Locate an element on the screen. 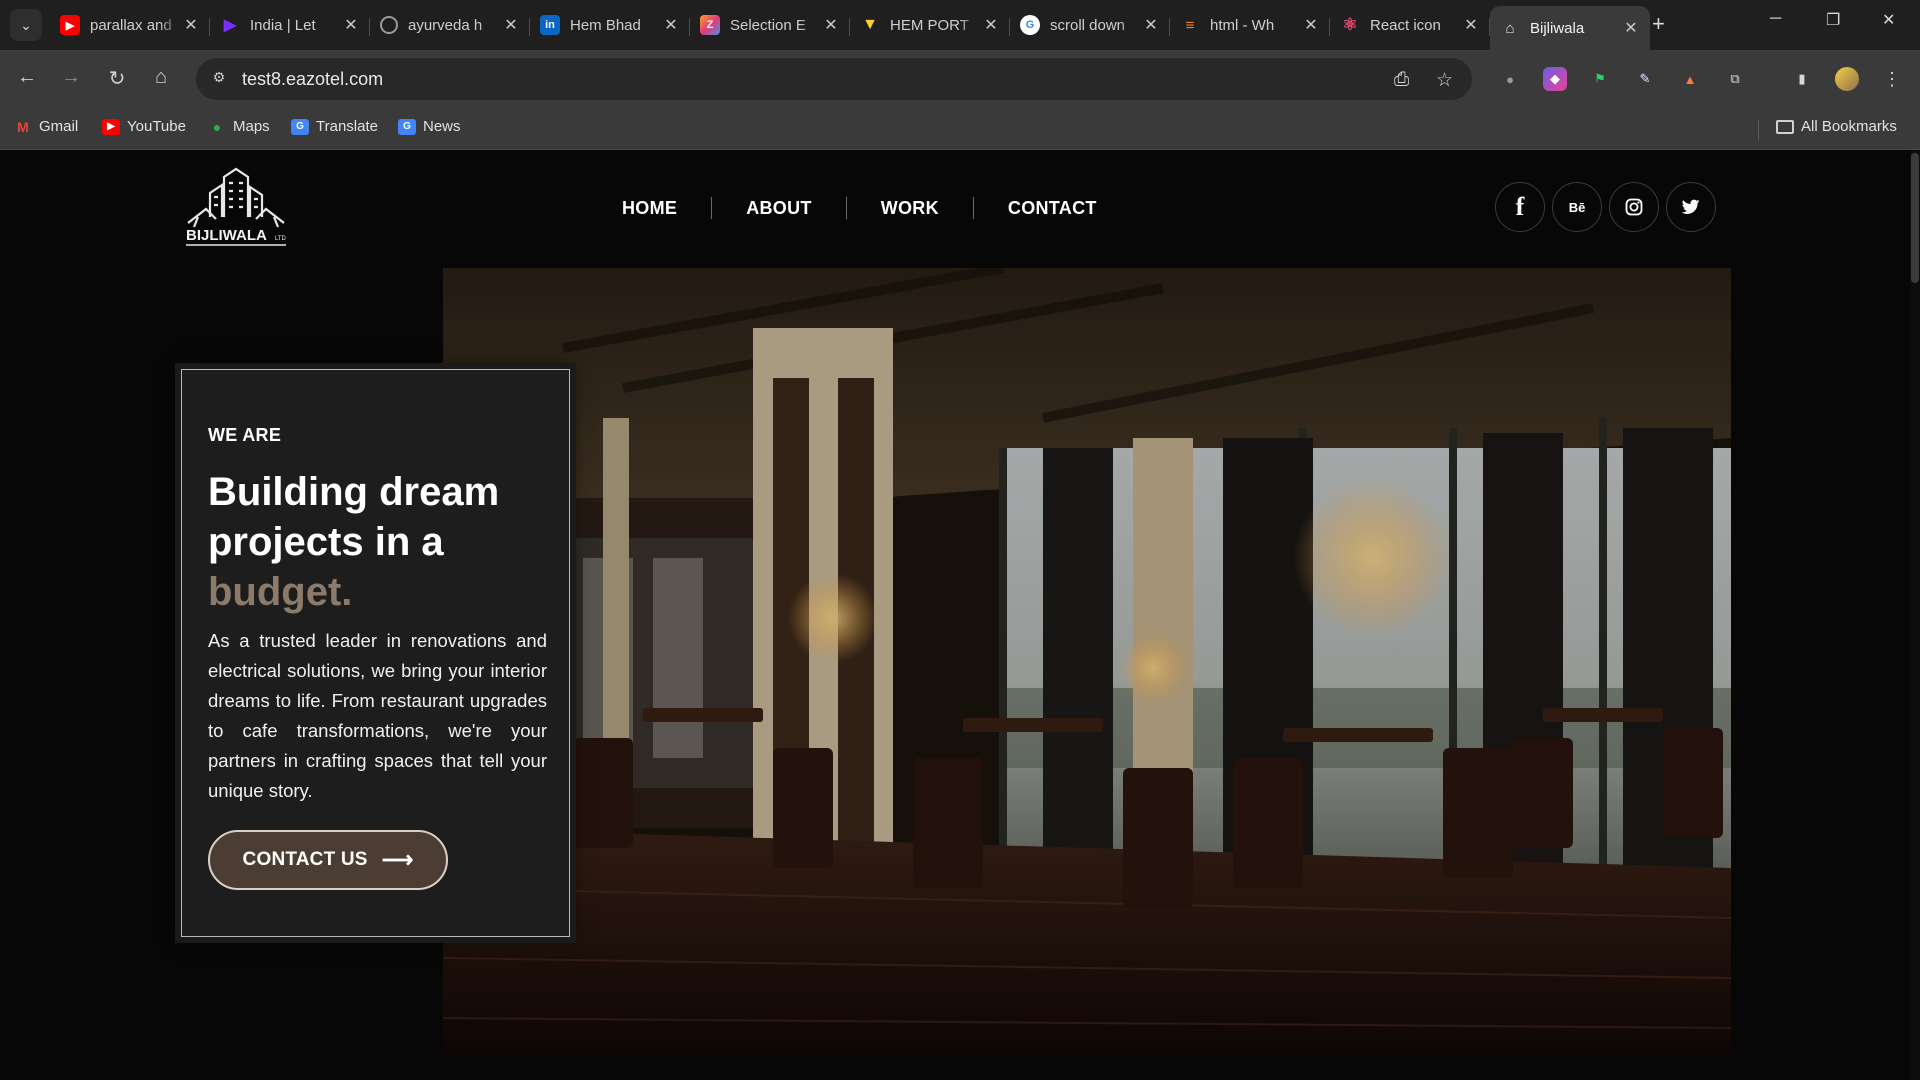 The height and width of the screenshot is (1080, 1920). browser-tab: ▼ HEM PORT ✕ is located at coordinates (930, 25).